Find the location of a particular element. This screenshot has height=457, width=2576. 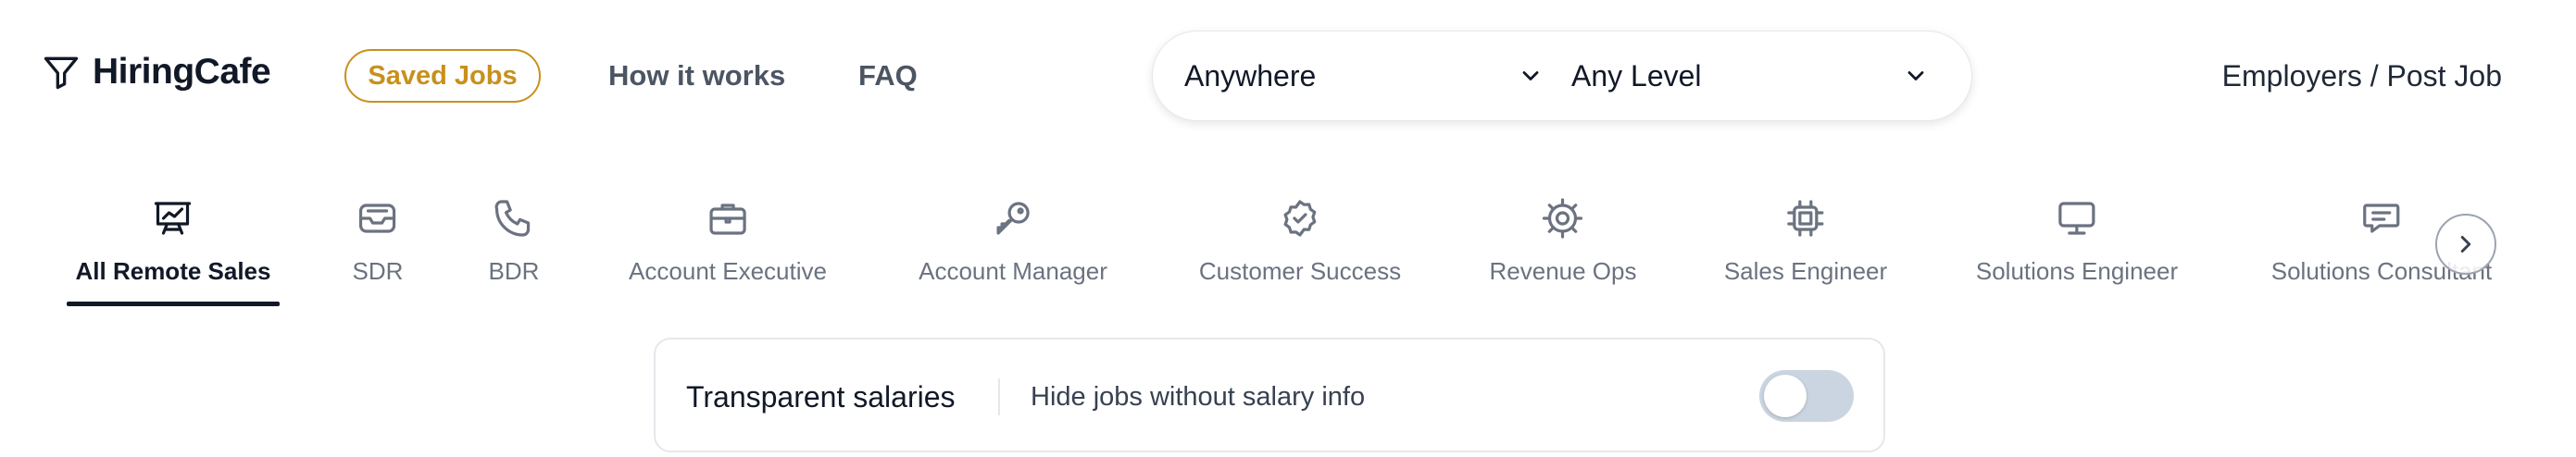

scroll-next-button is located at coordinates (2465, 245).